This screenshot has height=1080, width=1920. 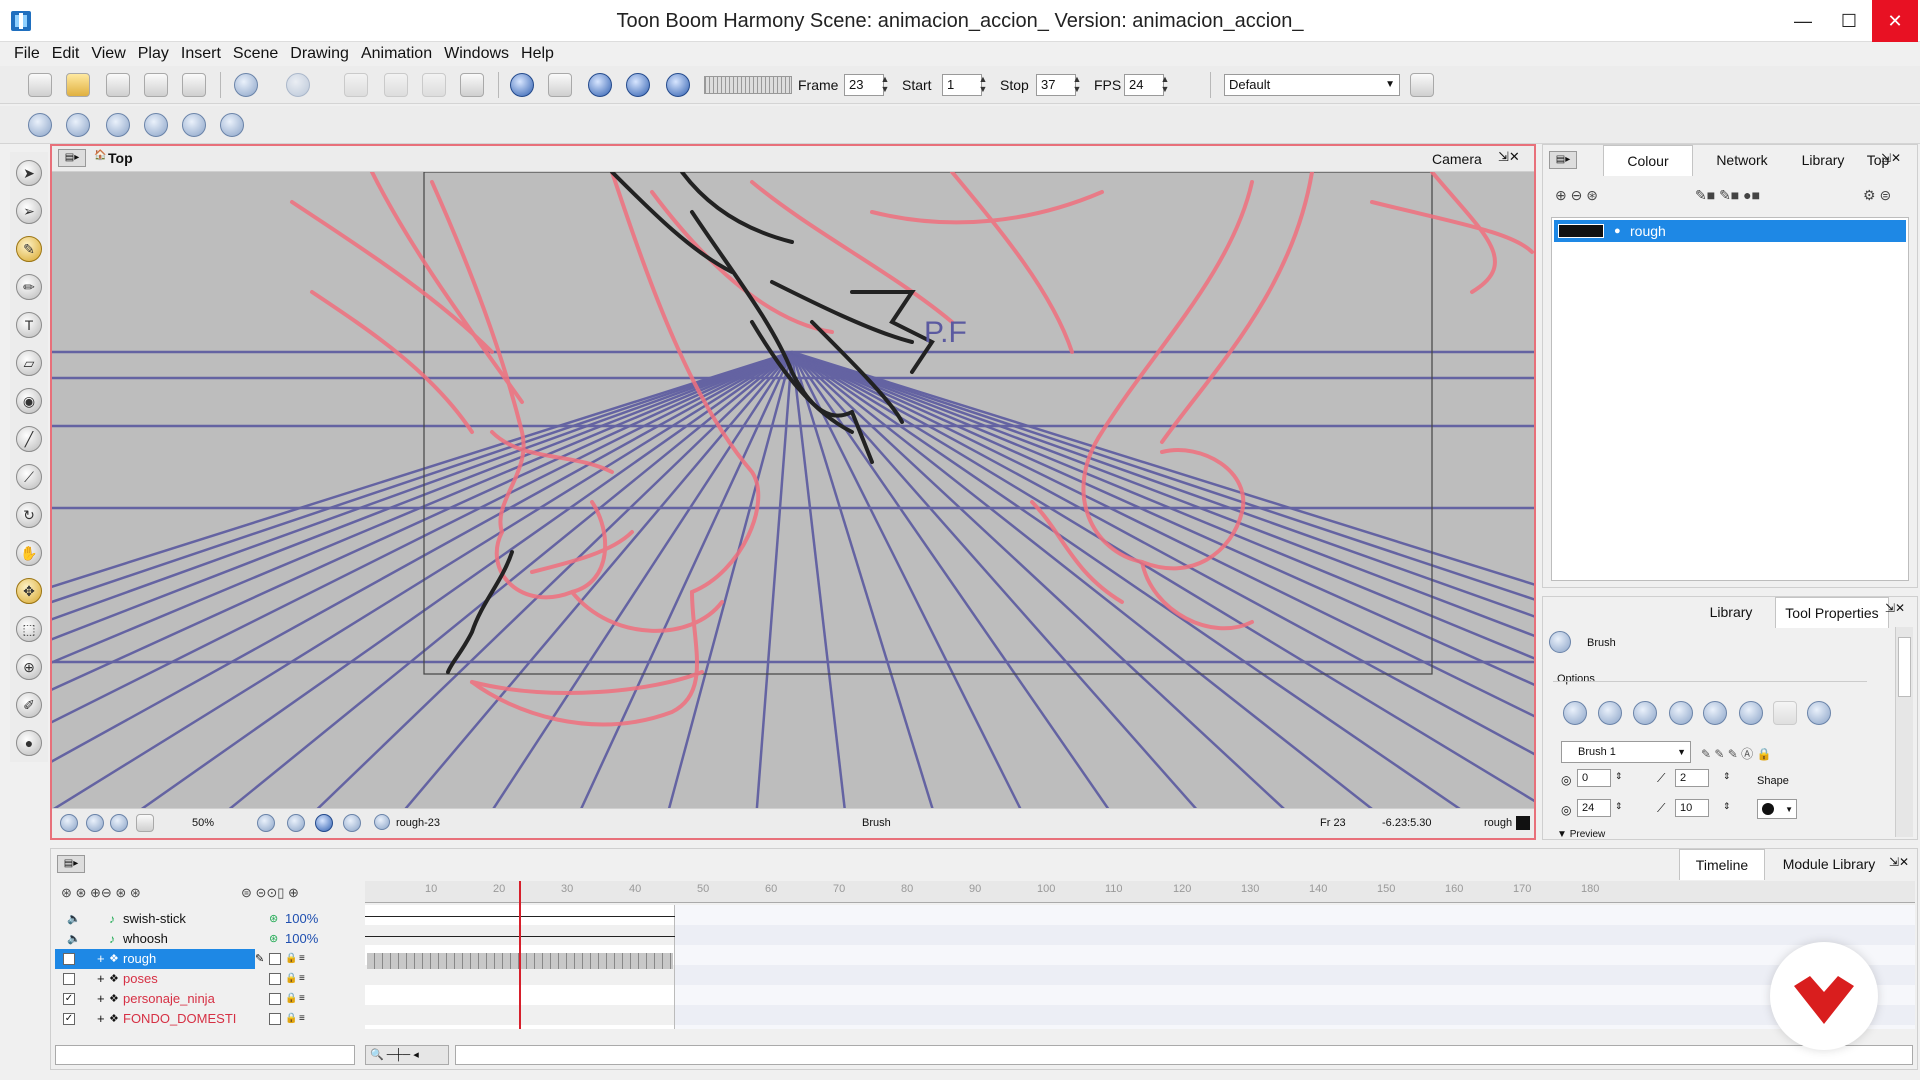 I want to click on menu-edit: Edit, so click(x=66, y=54).